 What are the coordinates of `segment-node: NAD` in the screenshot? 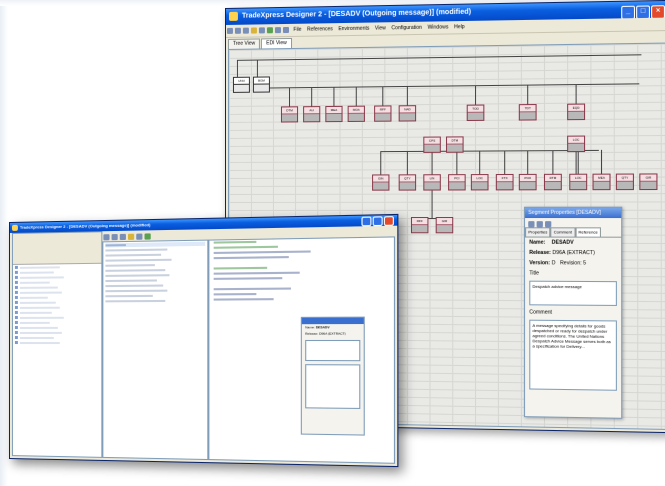 It's located at (407, 113).